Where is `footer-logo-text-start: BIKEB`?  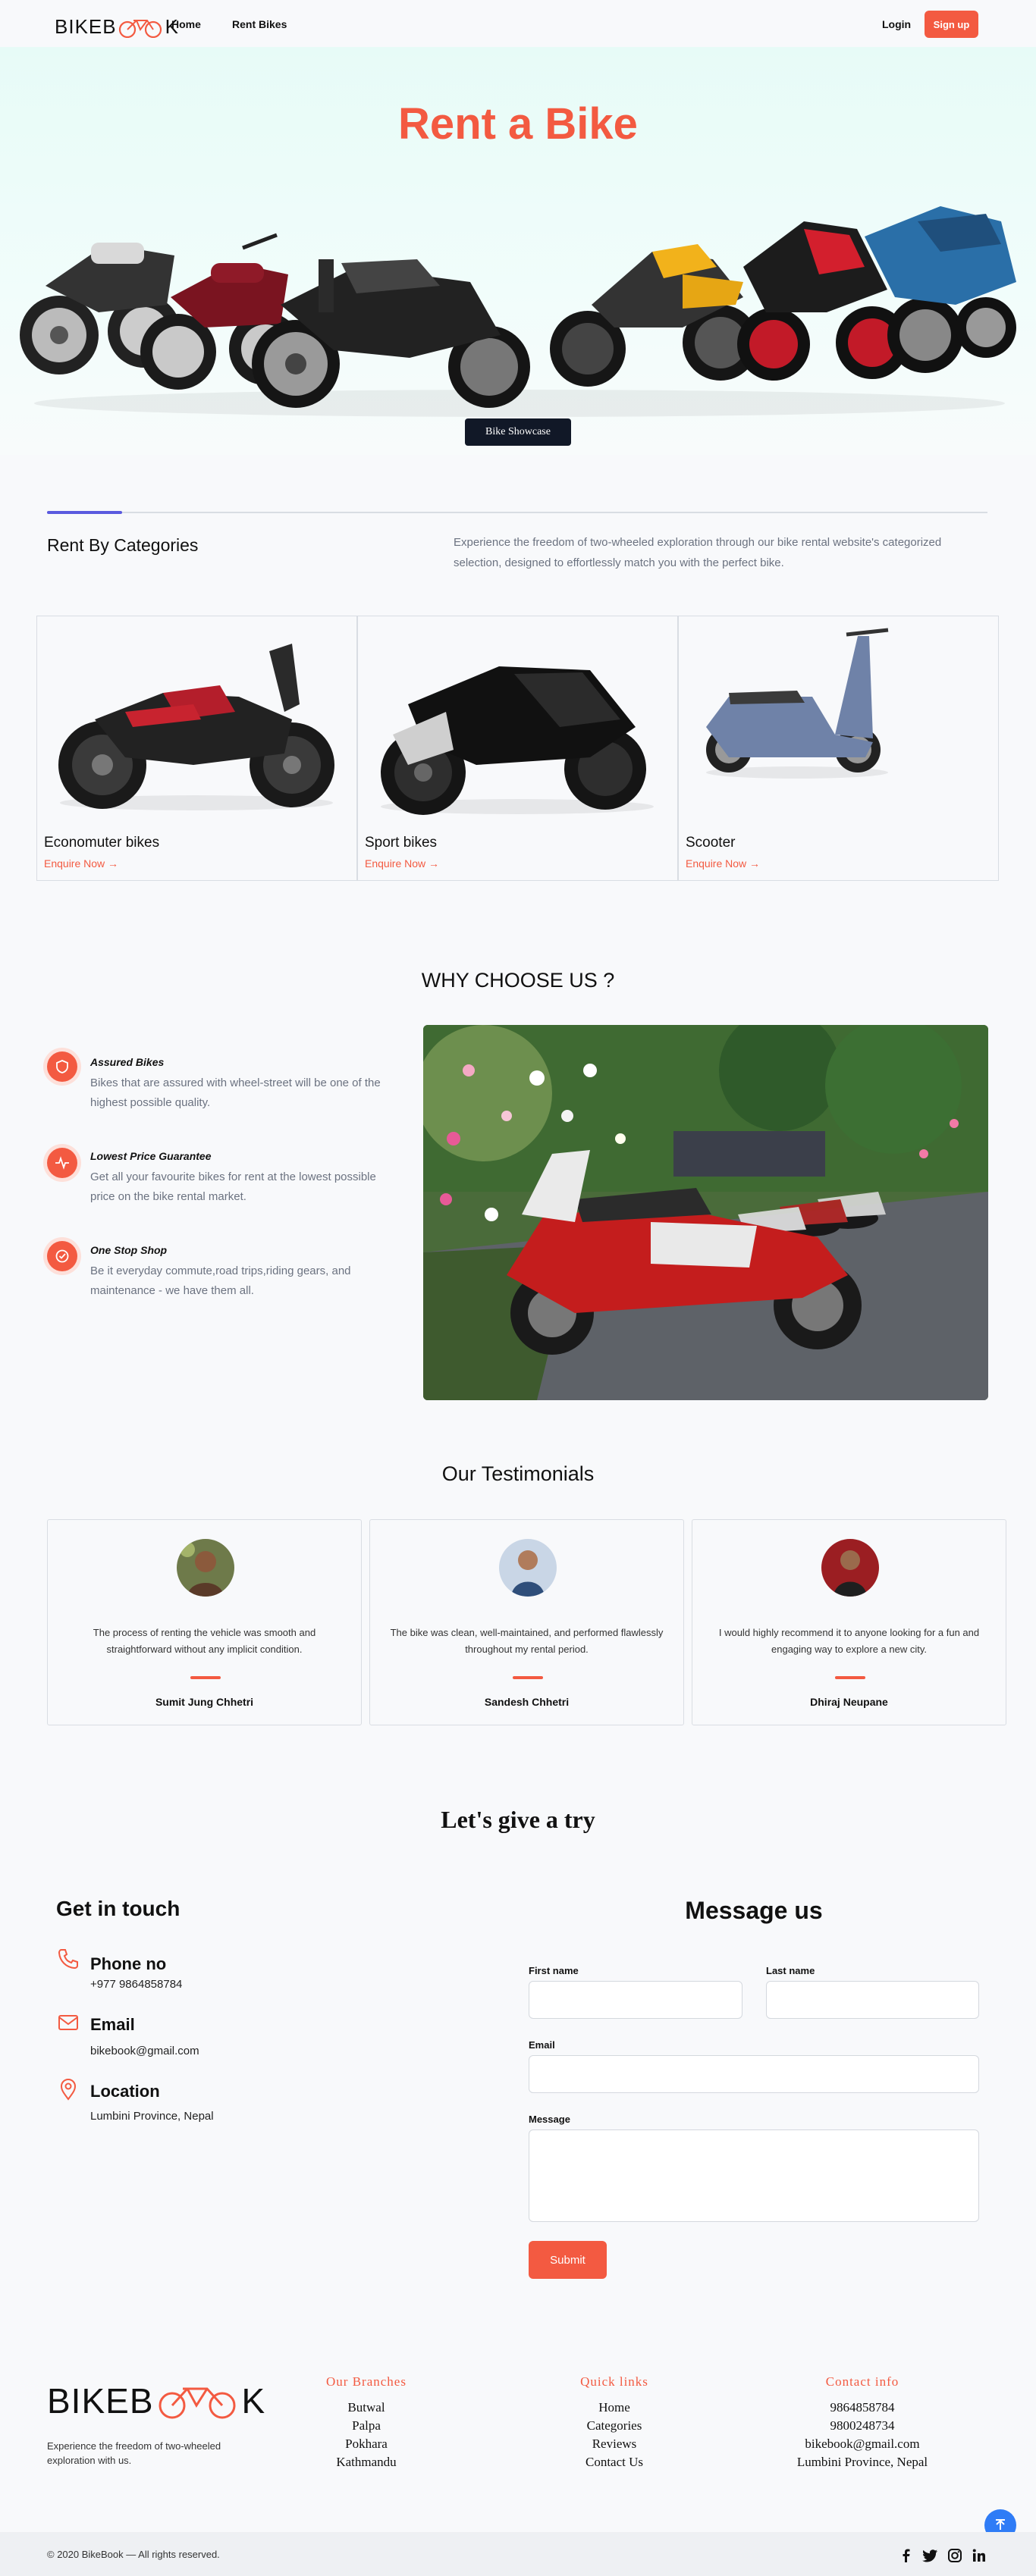 footer-logo-text-start: BIKEB is located at coordinates (100, 2401).